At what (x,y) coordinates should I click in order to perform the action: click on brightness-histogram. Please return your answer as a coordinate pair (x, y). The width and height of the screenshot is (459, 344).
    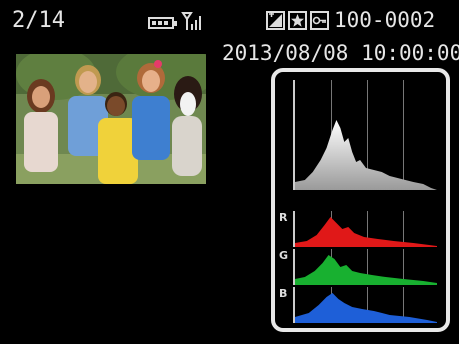
    Looking at the image, I should click on (365, 135).